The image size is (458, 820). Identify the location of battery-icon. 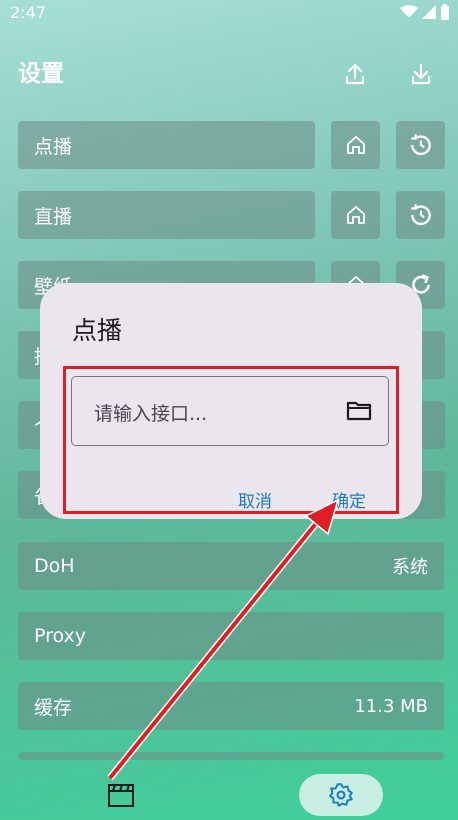
(445, 12).